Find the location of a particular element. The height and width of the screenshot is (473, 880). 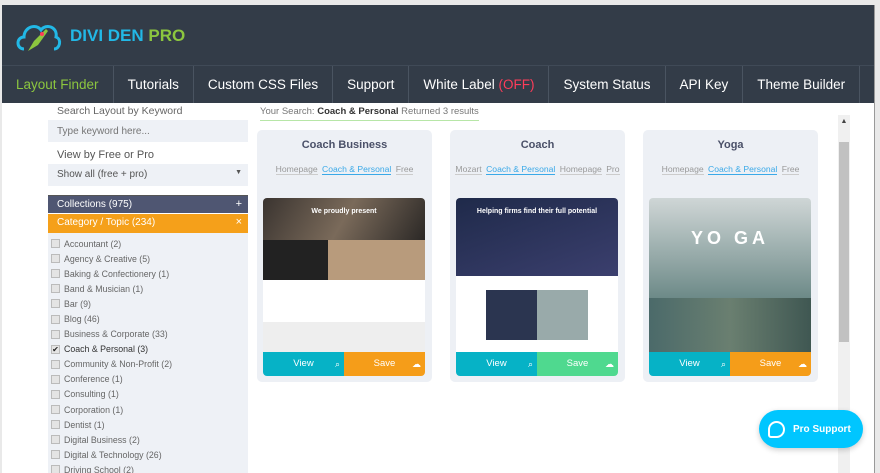

logo: DIVI DEN PRO is located at coordinates (99, 36).